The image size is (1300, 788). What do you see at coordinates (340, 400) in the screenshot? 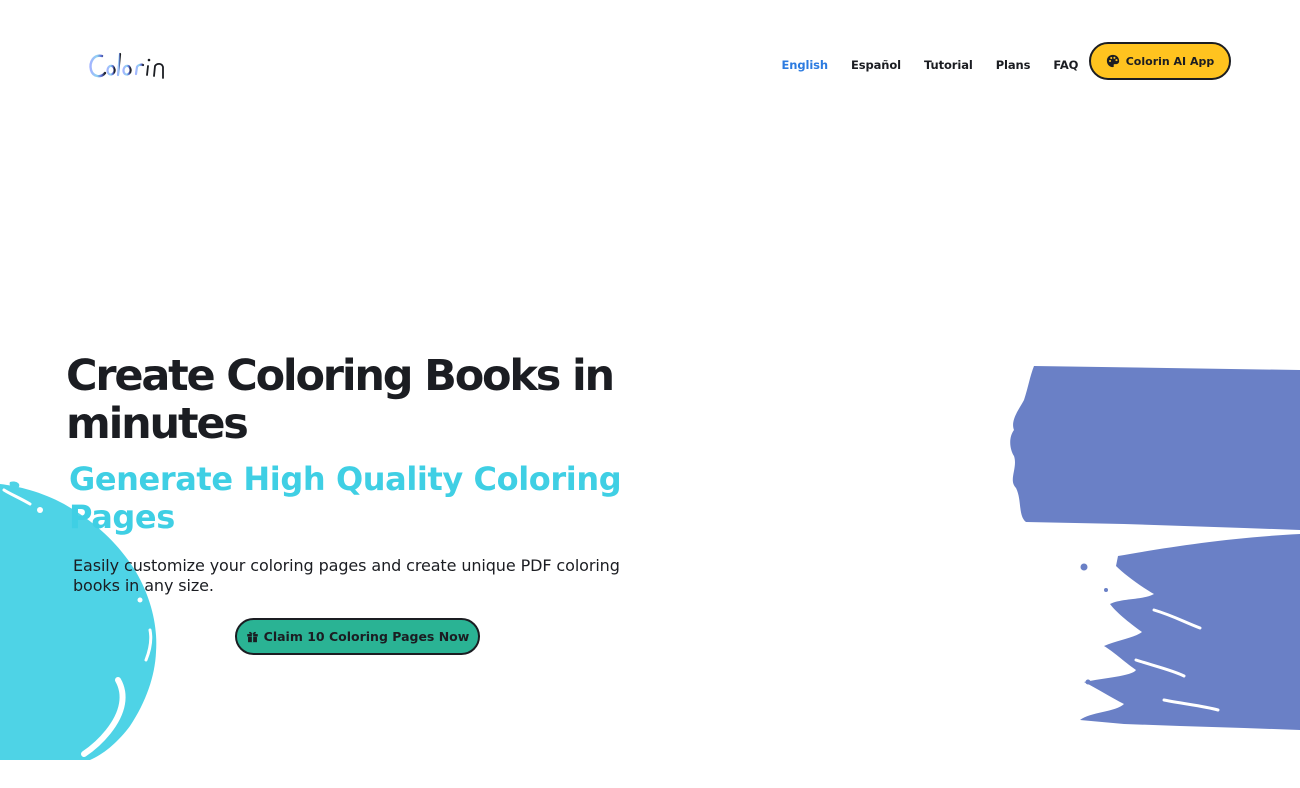
I see `hero-title: Create Coloring Books in minutes` at bounding box center [340, 400].